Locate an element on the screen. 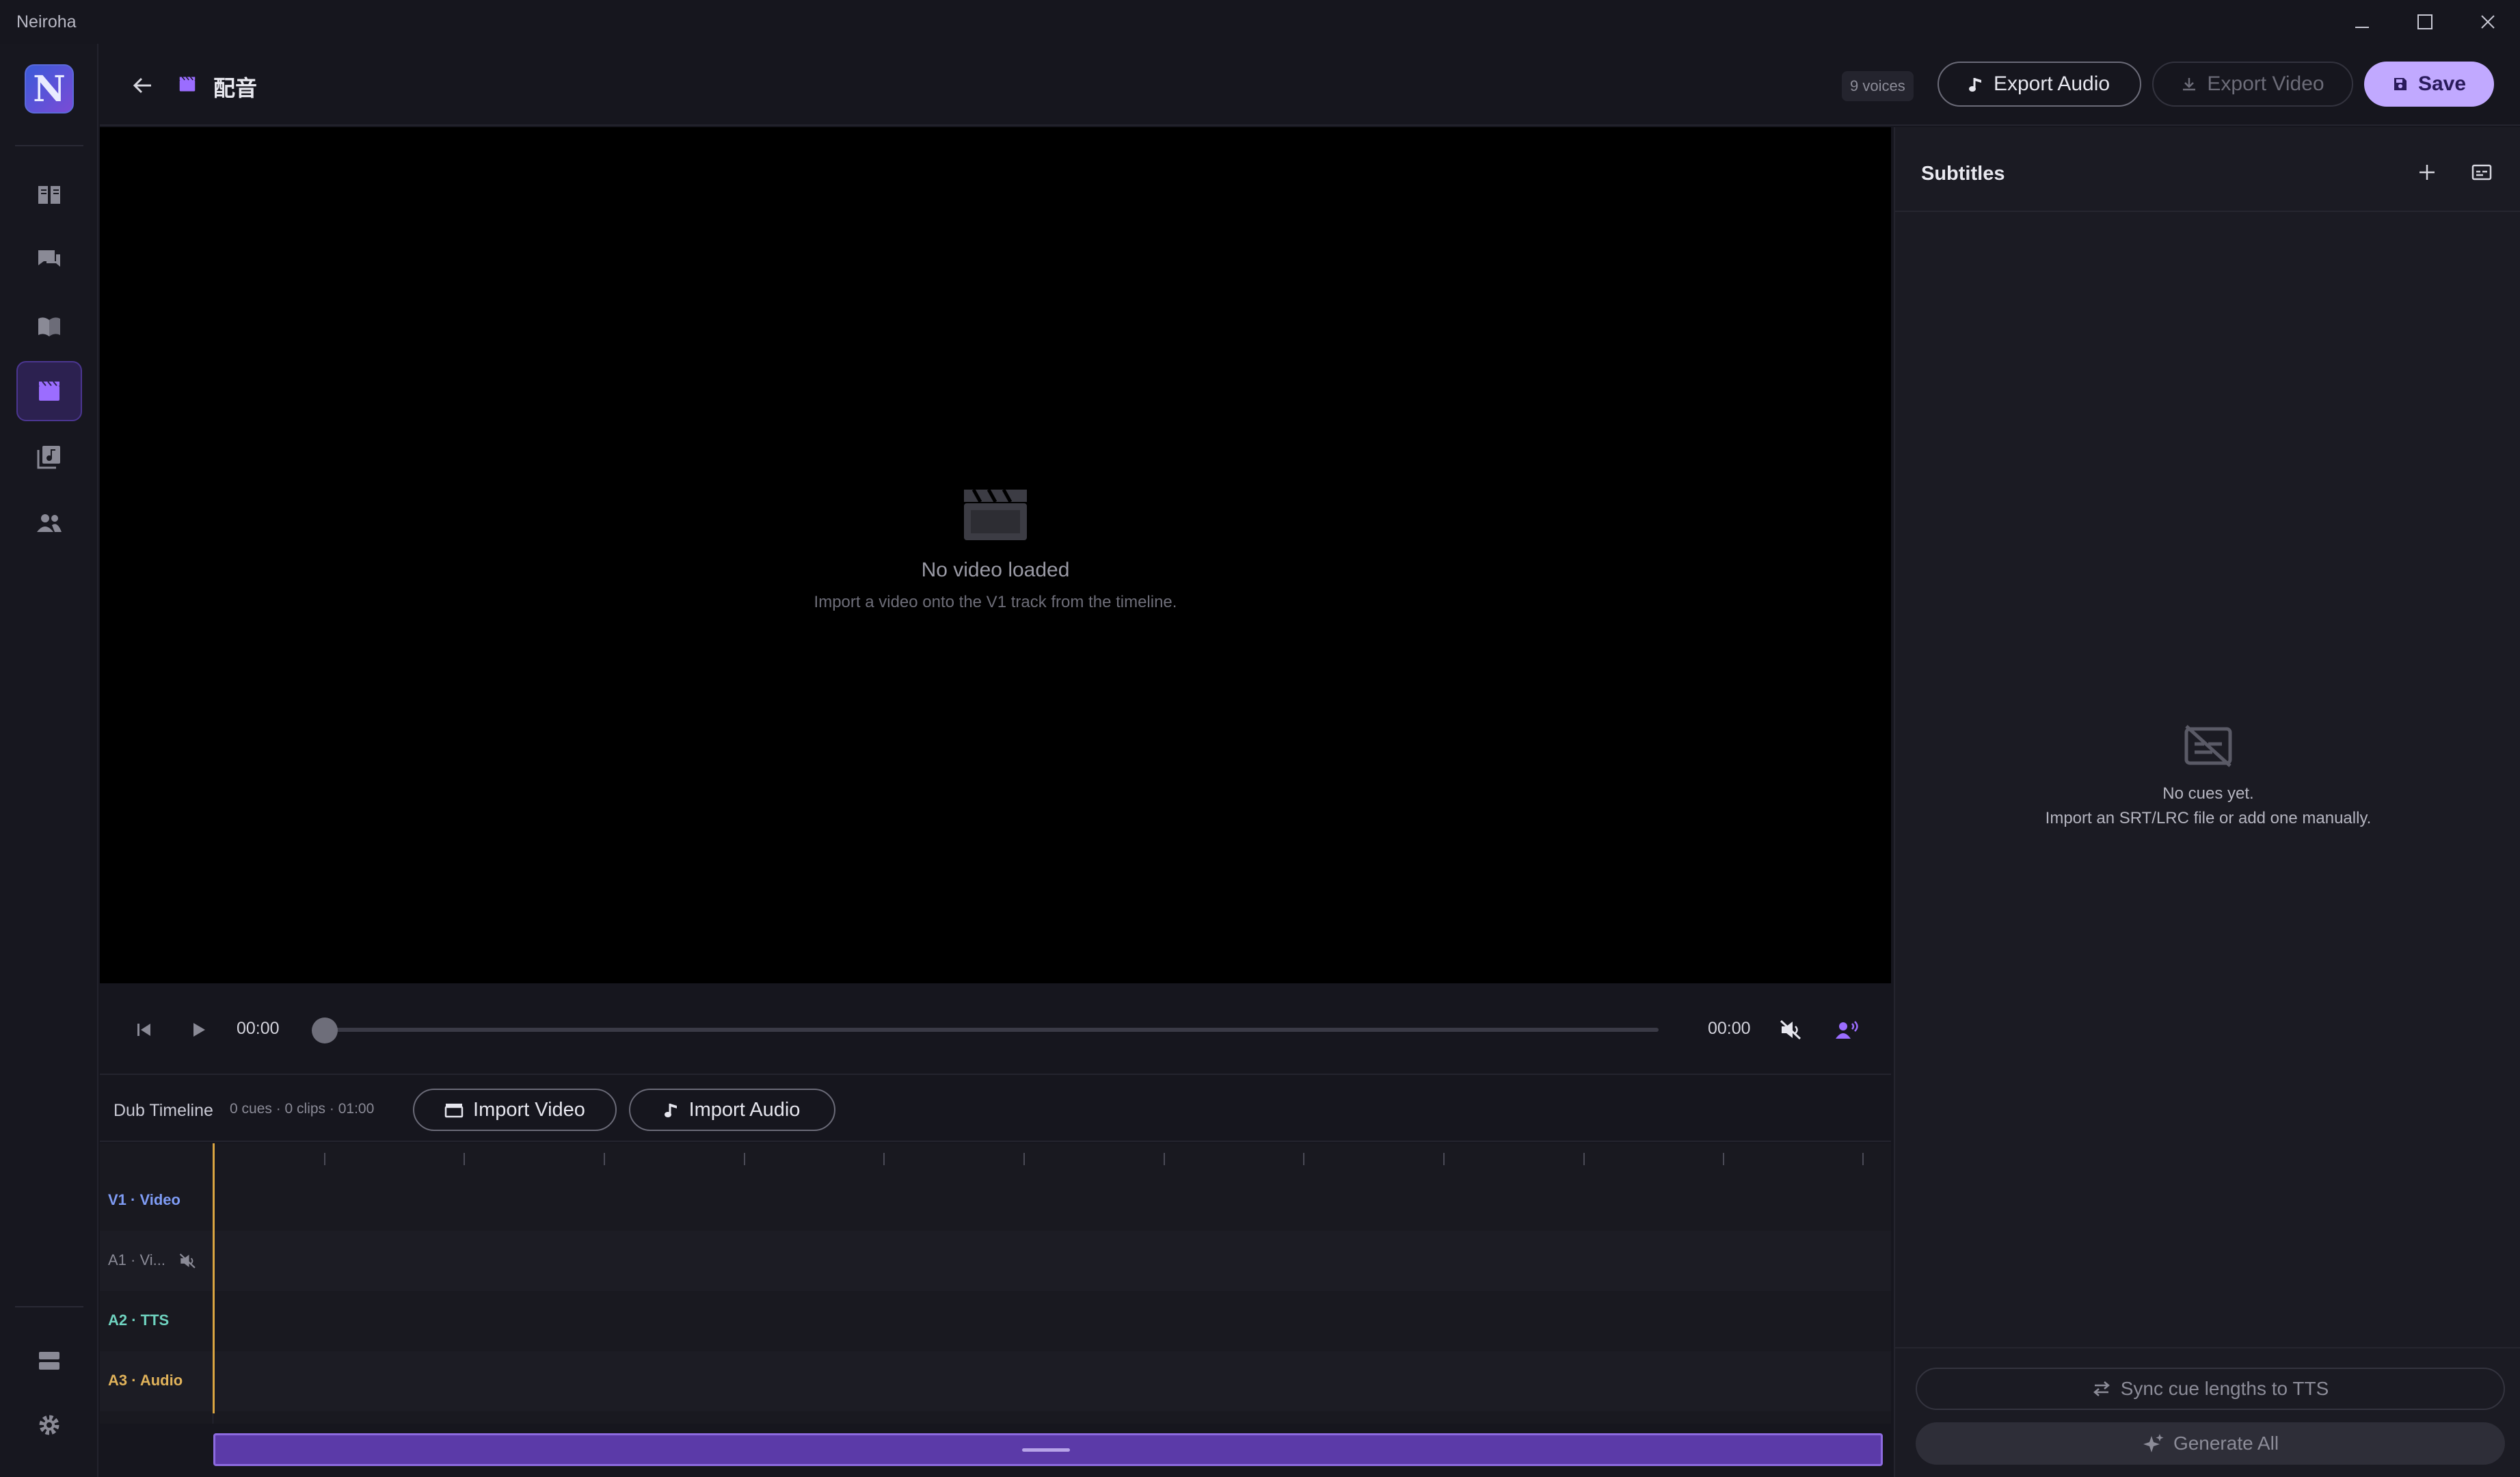 The image size is (2520, 1477). seek-bar is located at coordinates (992, 1030).